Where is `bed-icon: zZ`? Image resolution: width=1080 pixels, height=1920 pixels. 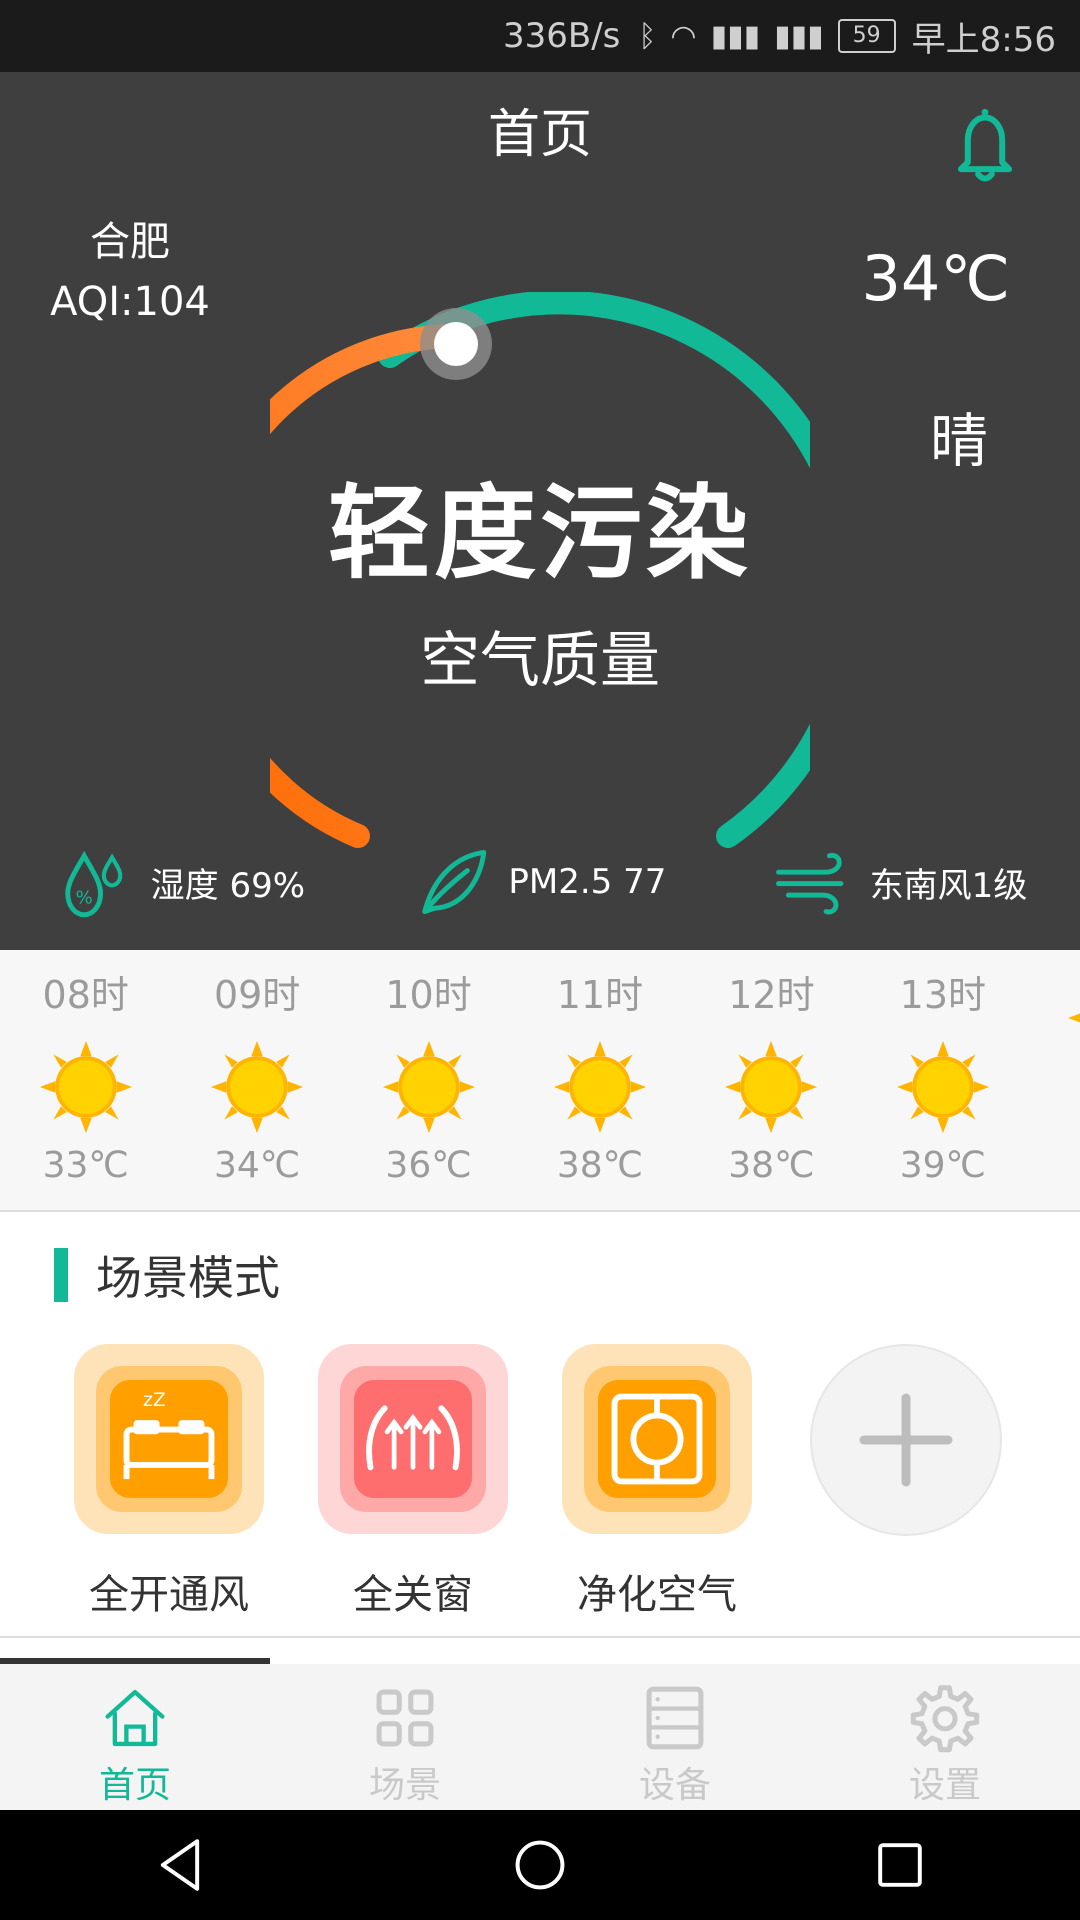 bed-icon: zZ is located at coordinates (169, 1439).